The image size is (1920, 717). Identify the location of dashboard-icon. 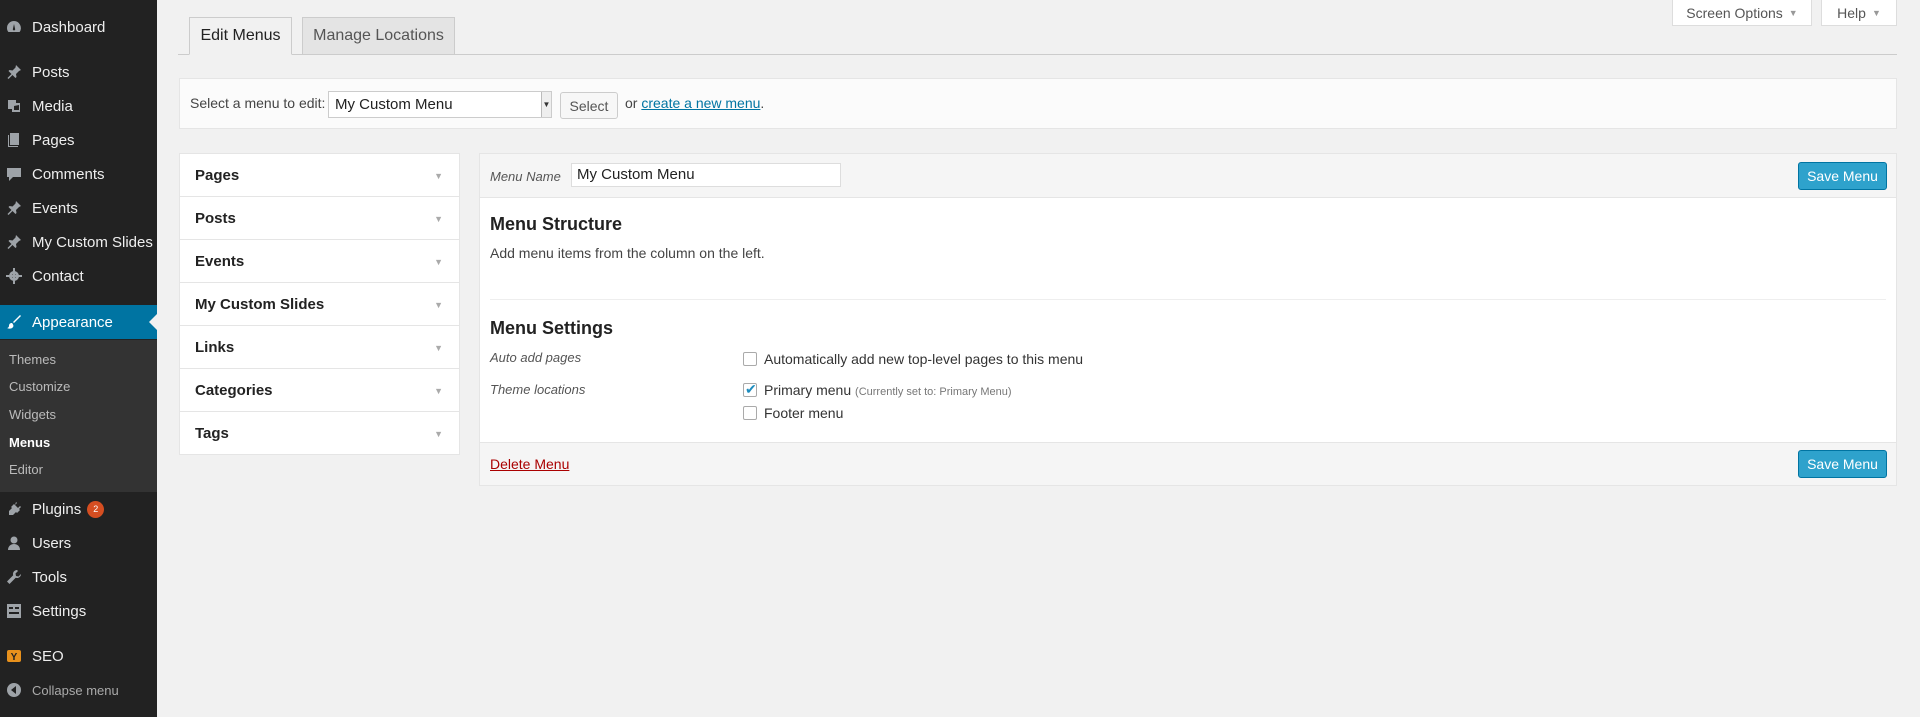
(14, 27).